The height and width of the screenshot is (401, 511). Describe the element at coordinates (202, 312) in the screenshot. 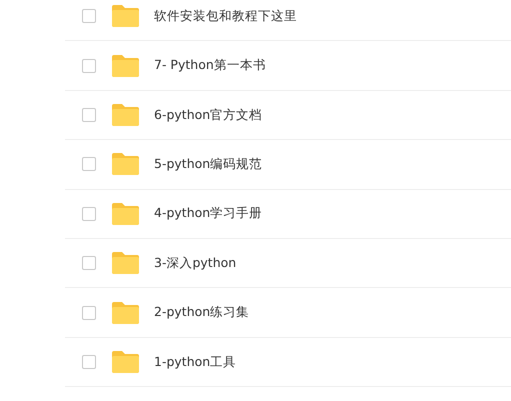

I see `folder-name: 2-python练习集` at that location.